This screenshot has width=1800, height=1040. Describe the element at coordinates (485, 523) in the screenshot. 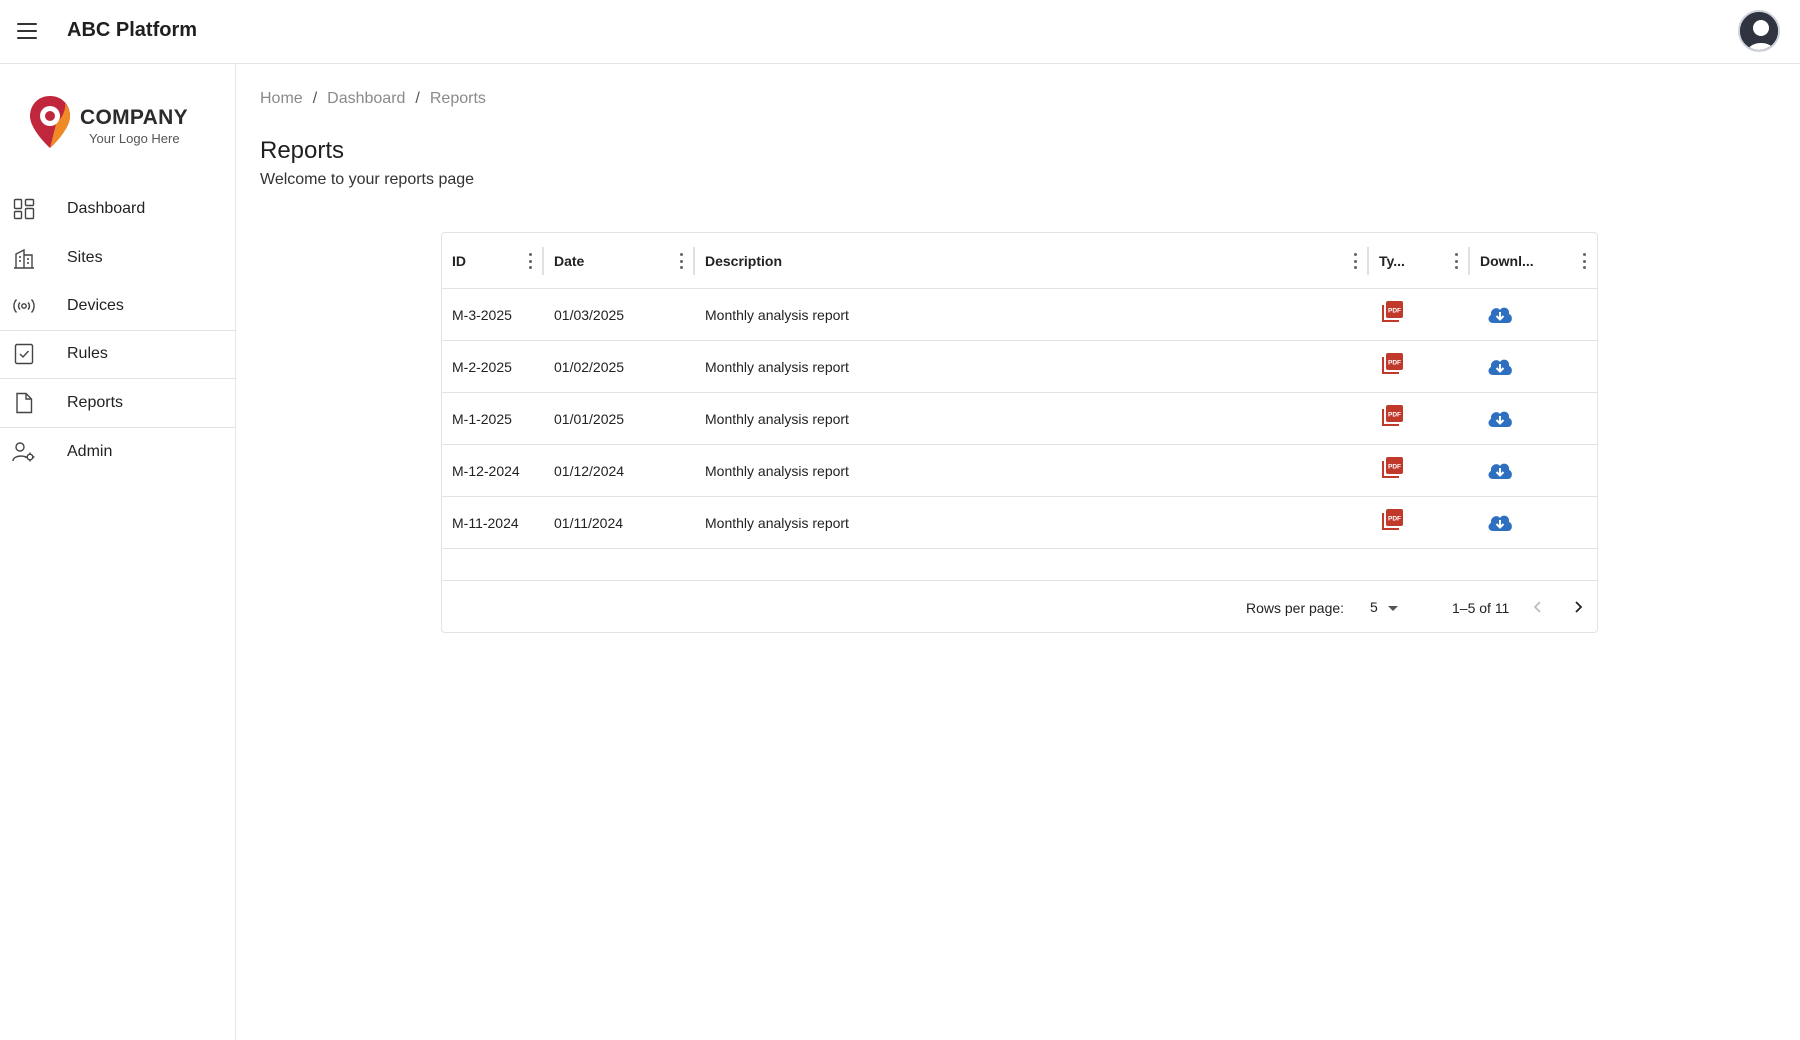

I see `cell-id-text: M-11-2024` at that location.